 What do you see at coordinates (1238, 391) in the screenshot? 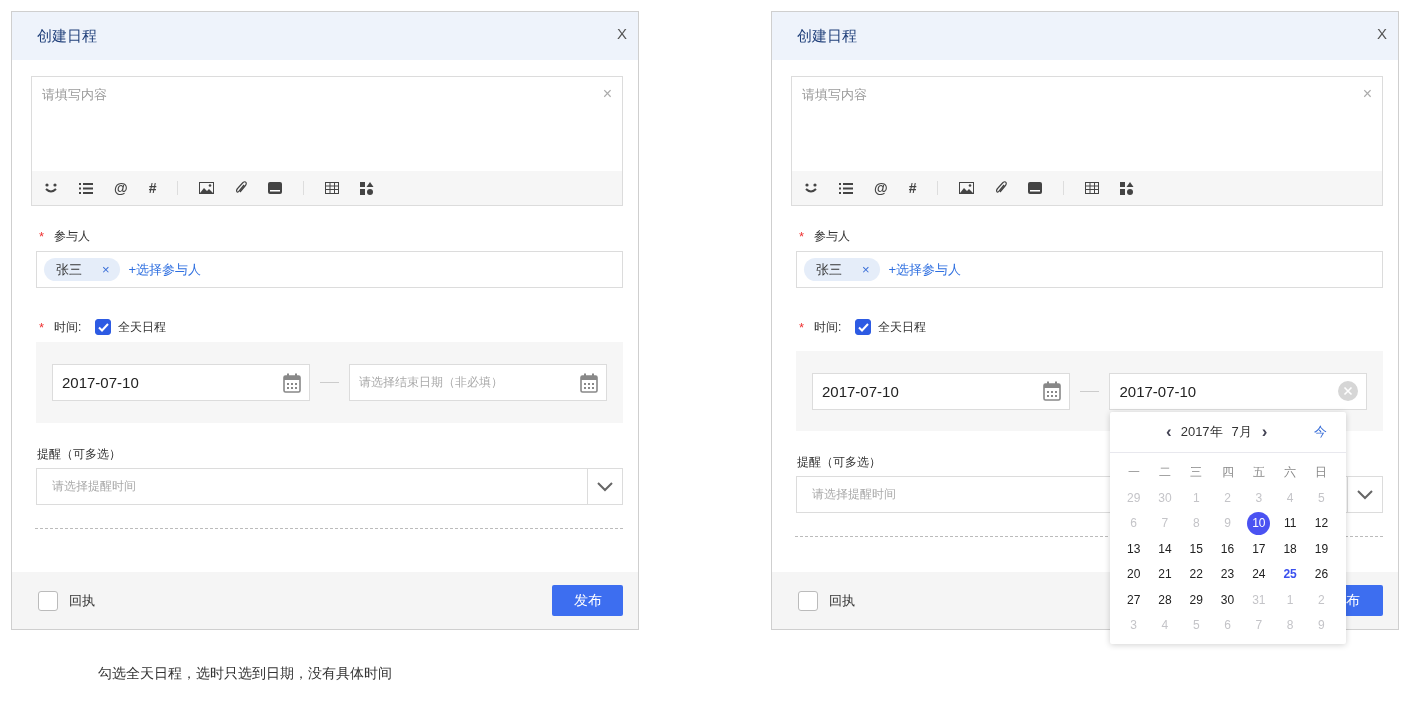
I see `end-date-field: 2017-07-10` at bounding box center [1238, 391].